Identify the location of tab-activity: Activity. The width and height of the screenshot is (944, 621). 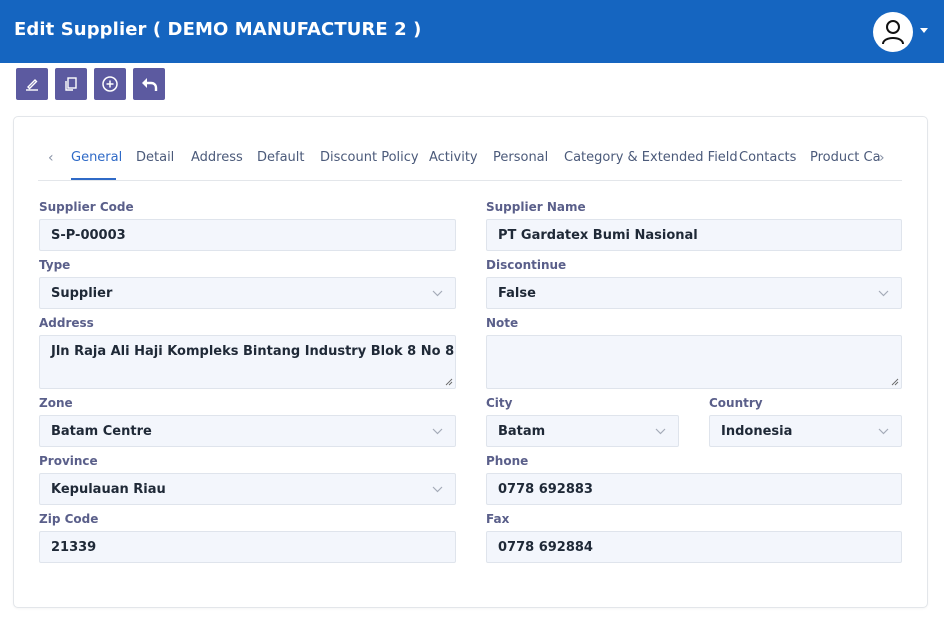
(453, 157).